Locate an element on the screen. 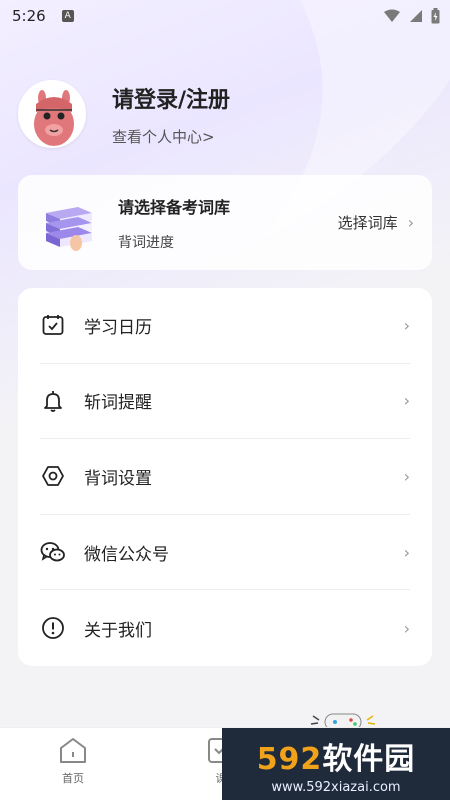 This screenshot has width=450, height=800. wechat-icon is located at coordinates (53, 552).